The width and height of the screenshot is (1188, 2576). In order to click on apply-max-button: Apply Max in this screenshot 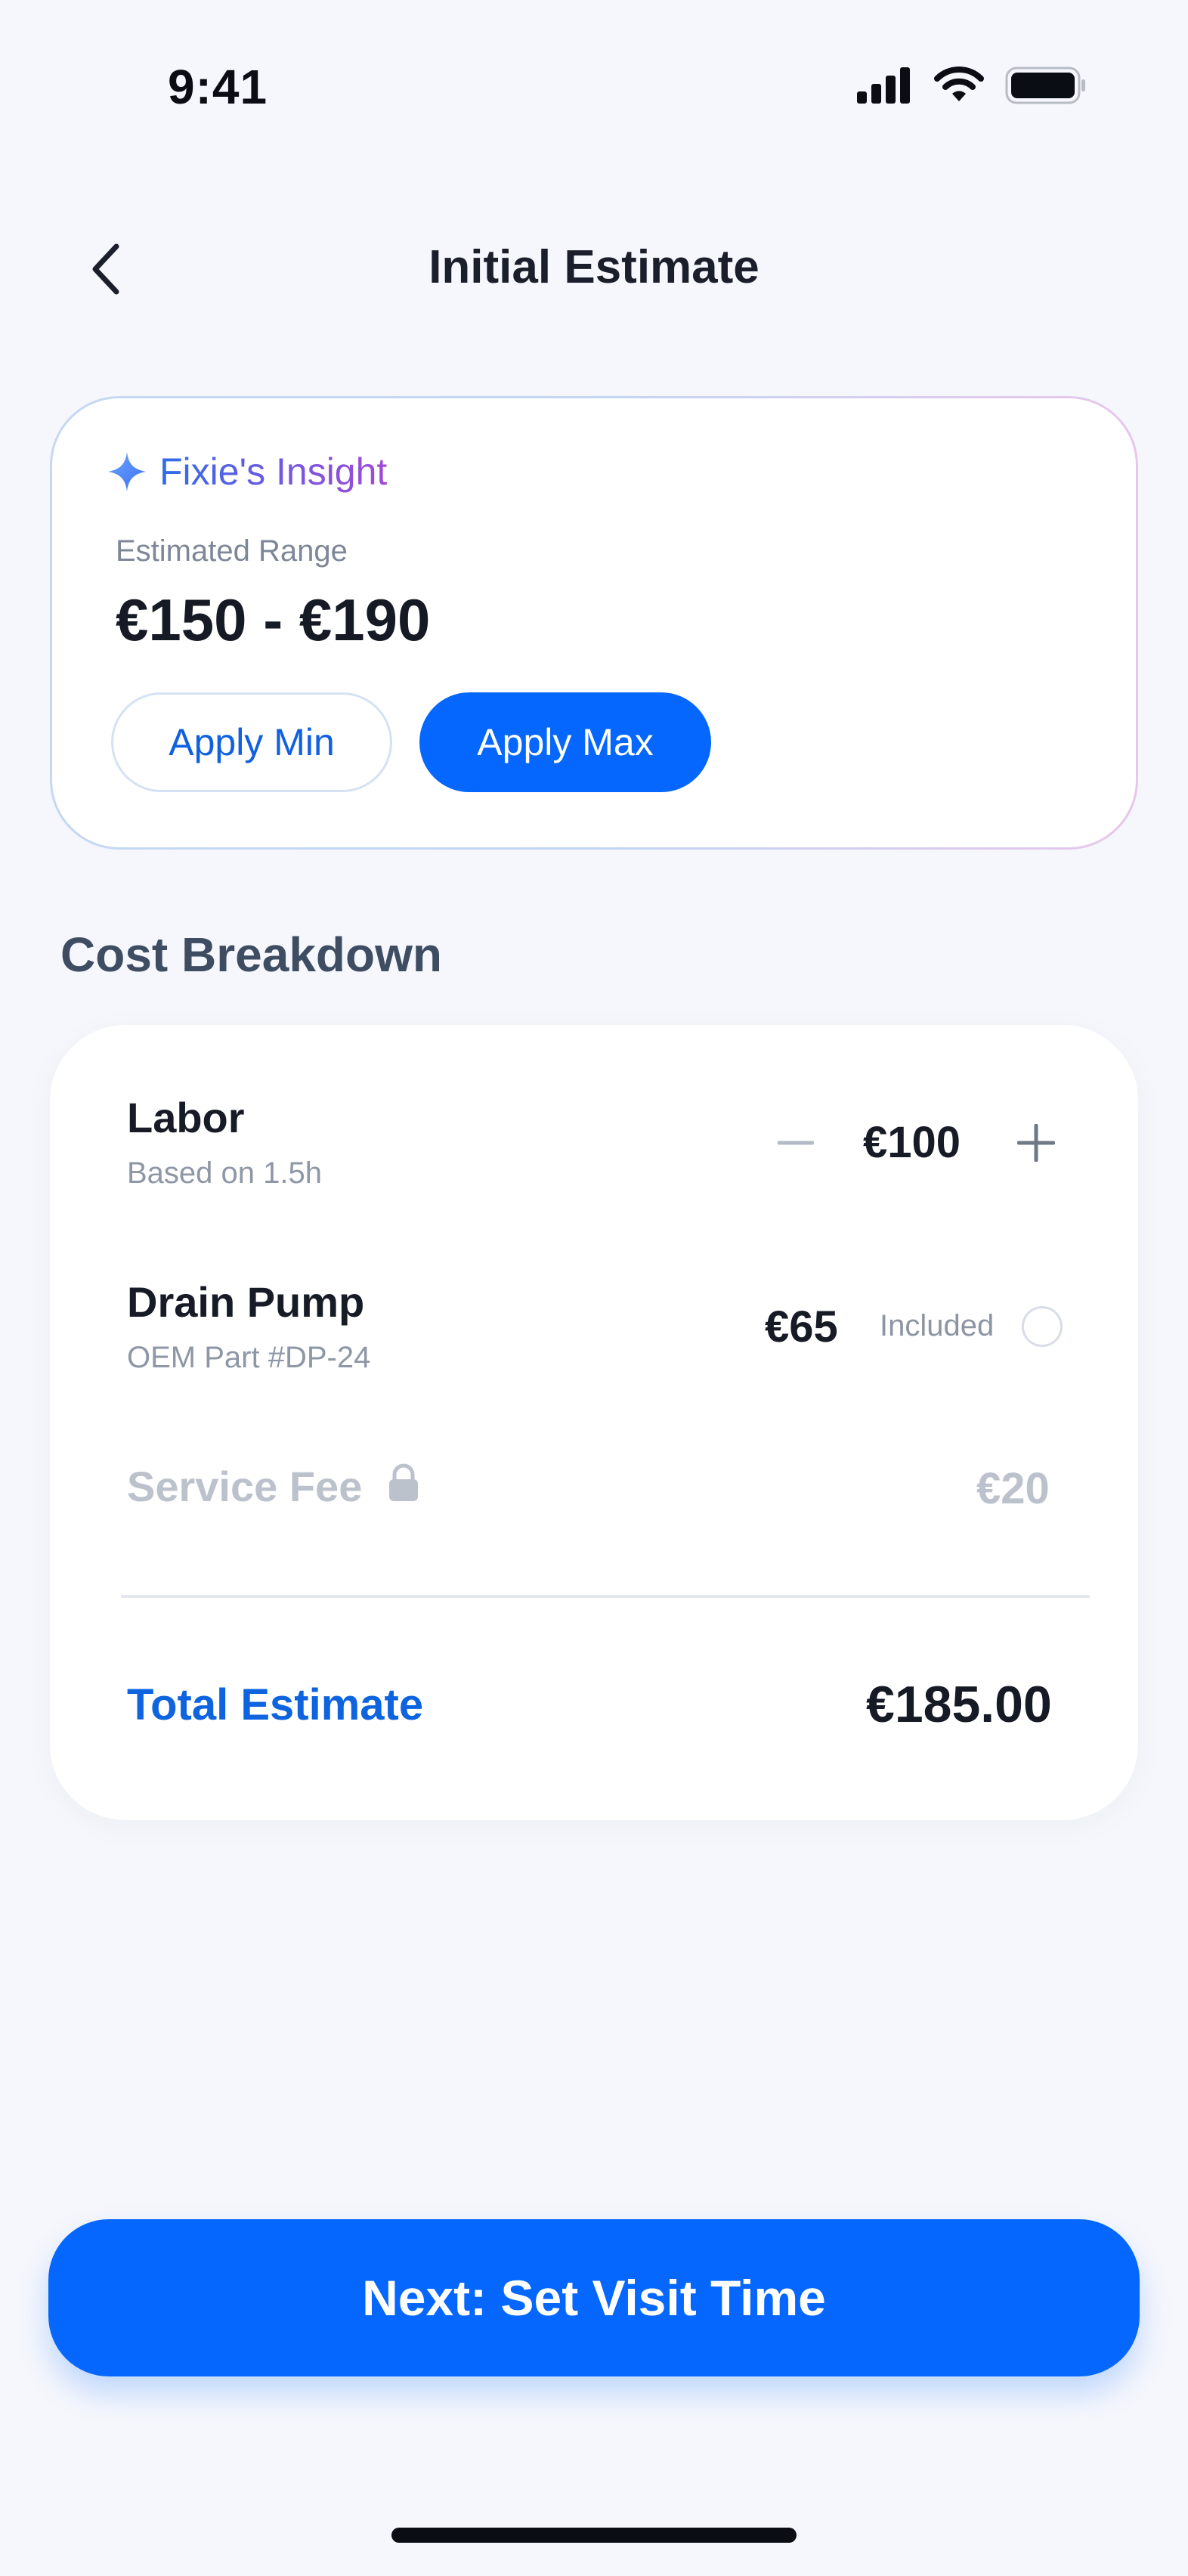, I will do `click(565, 742)`.